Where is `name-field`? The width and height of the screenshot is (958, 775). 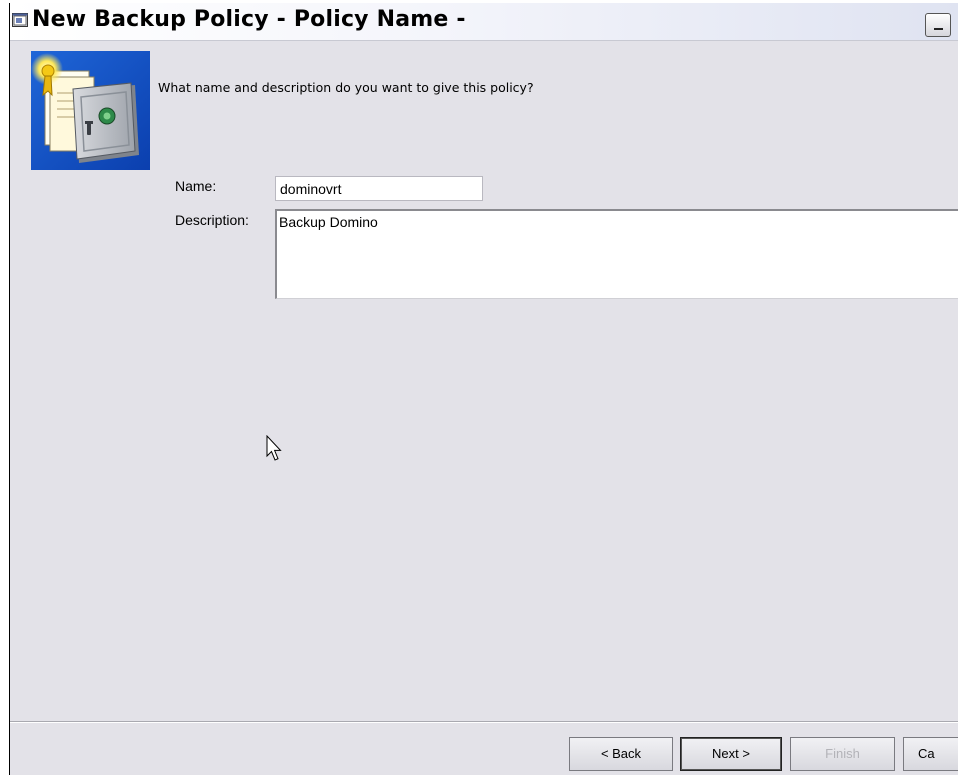
name-field is located at coordinates (379, 188).